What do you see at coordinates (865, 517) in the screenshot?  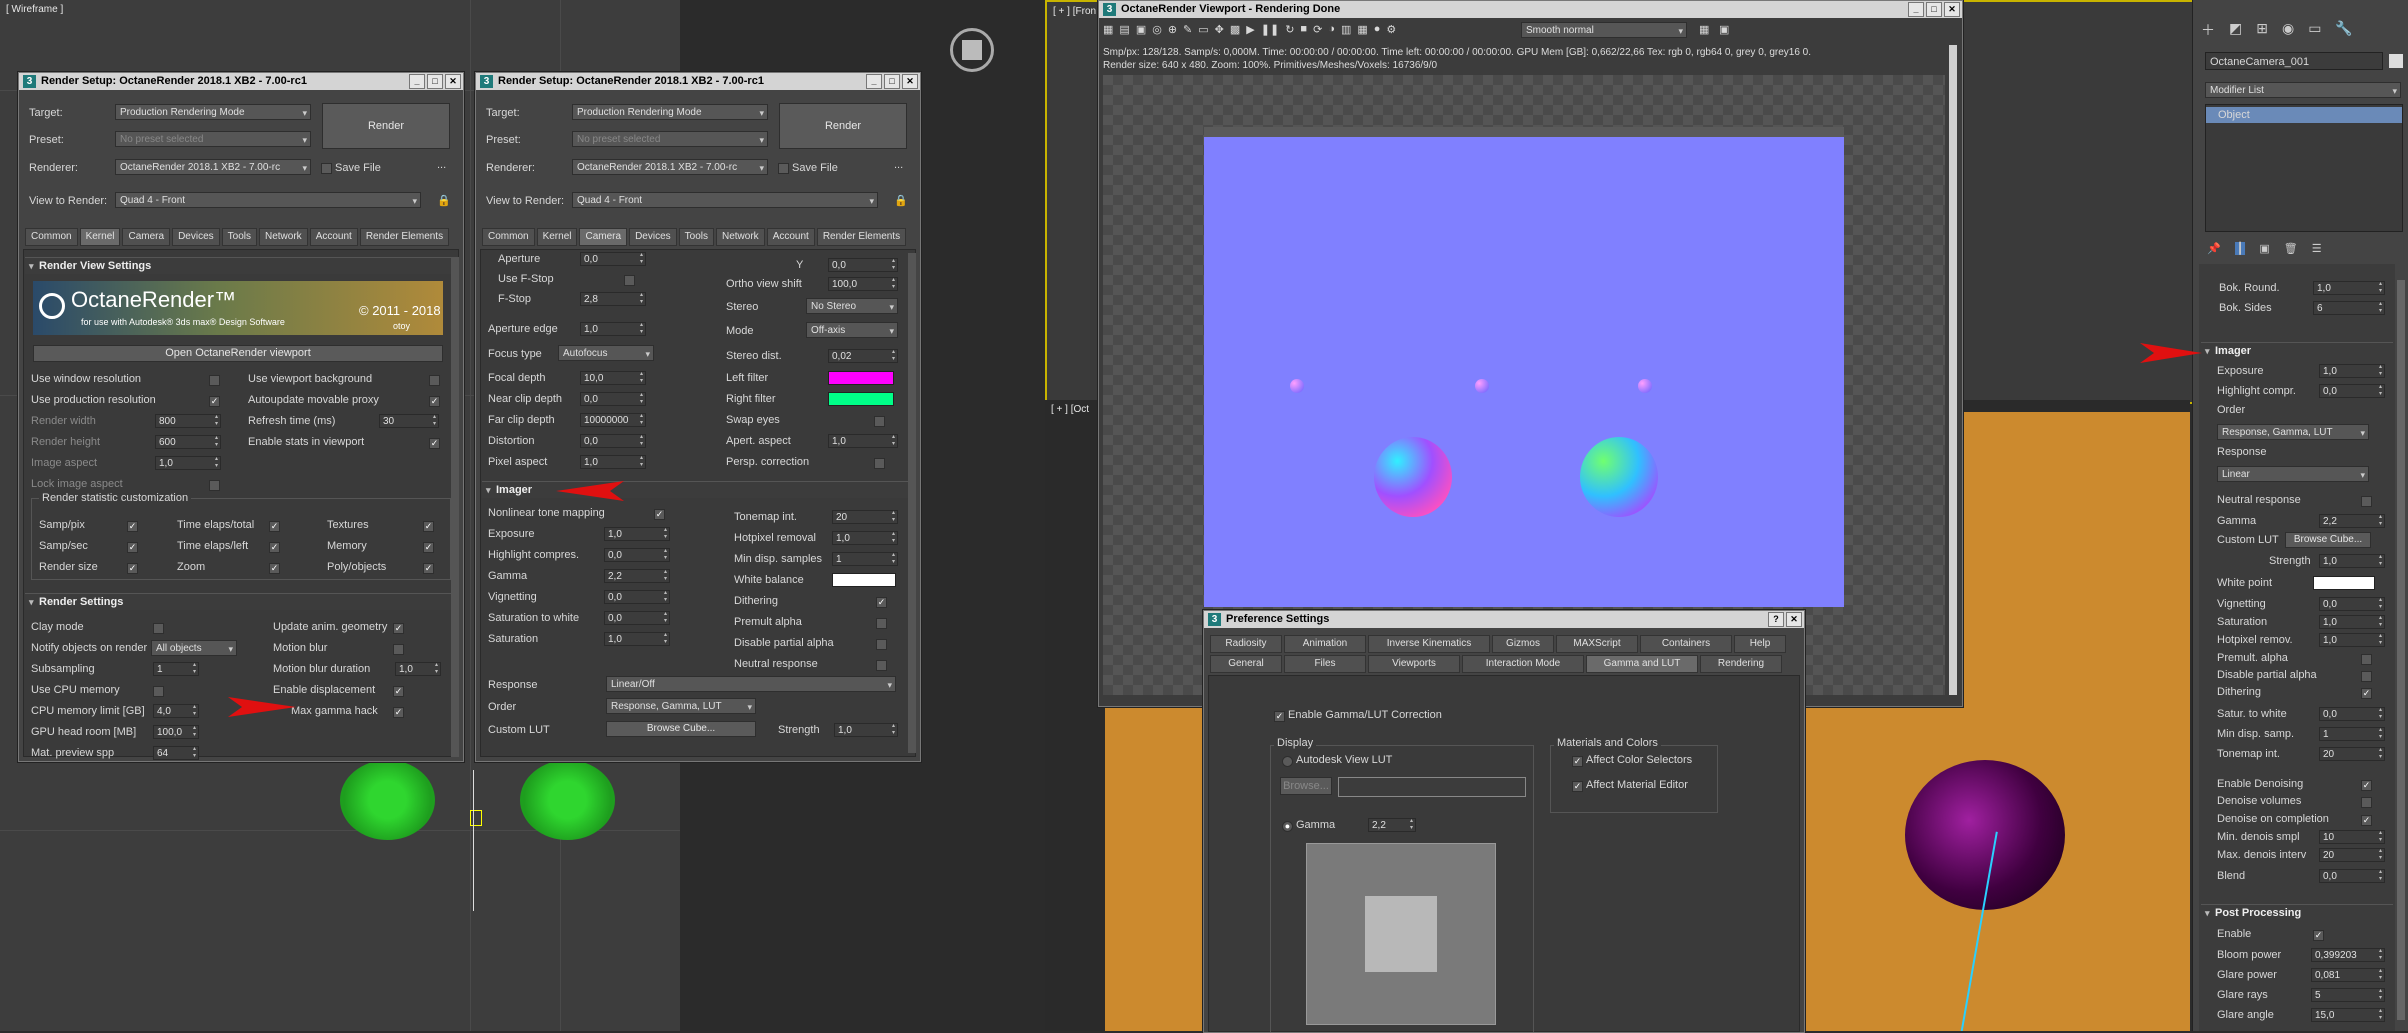 I see `tonemap-int-spinner: 20` at bounding box center [865, 517].